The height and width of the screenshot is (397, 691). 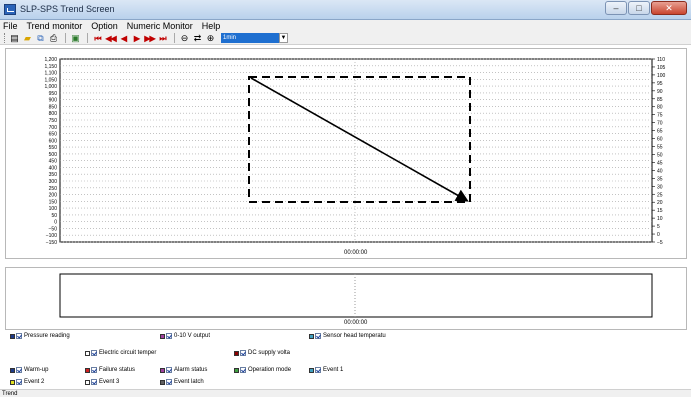 I want to click on chevron-down-icon: ▼, so click(x=283, y=38).